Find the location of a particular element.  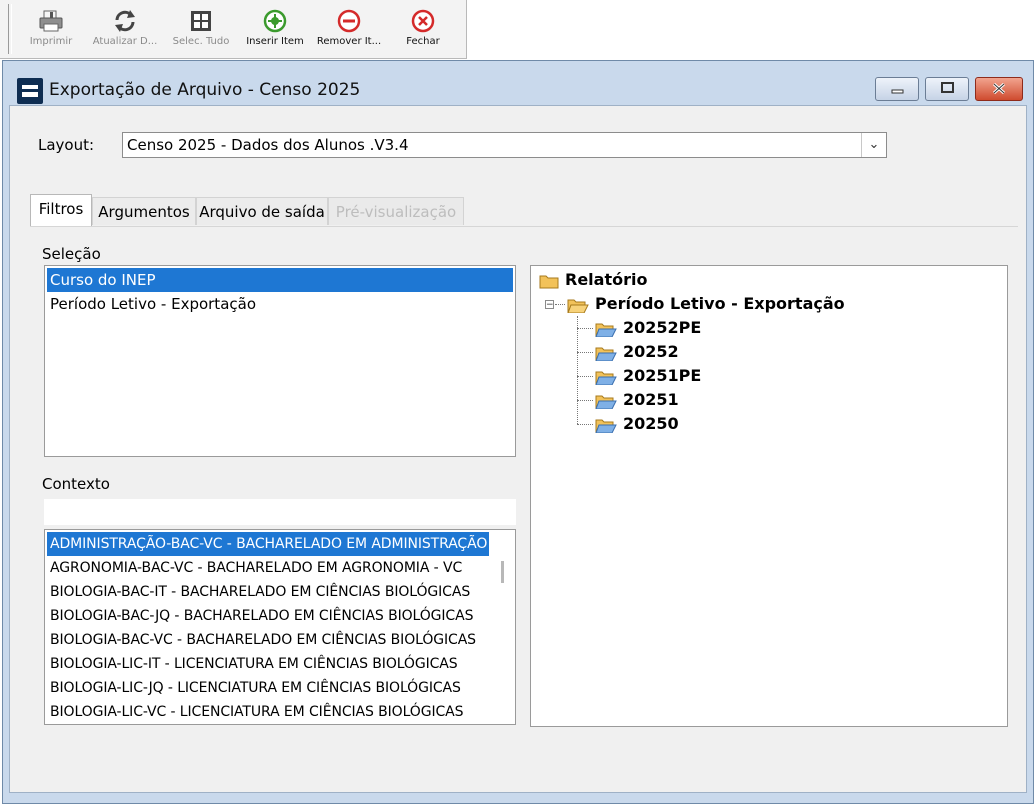

tree-node-label: 20251 is located at coordinates (651, 399).